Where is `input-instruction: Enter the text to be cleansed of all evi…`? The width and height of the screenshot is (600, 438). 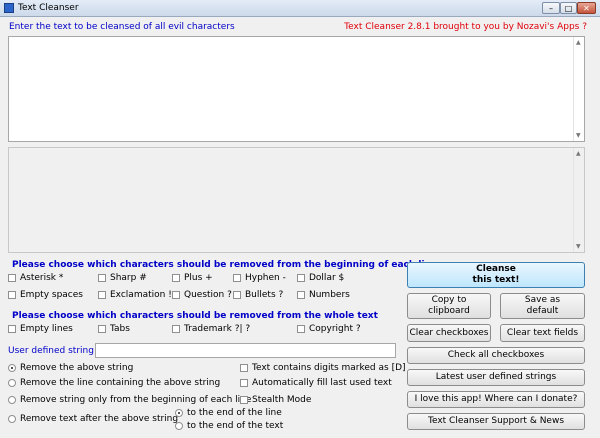 input-instruction: Enter the text to be cleansed of all evi… is located at coordinates (122, 27).